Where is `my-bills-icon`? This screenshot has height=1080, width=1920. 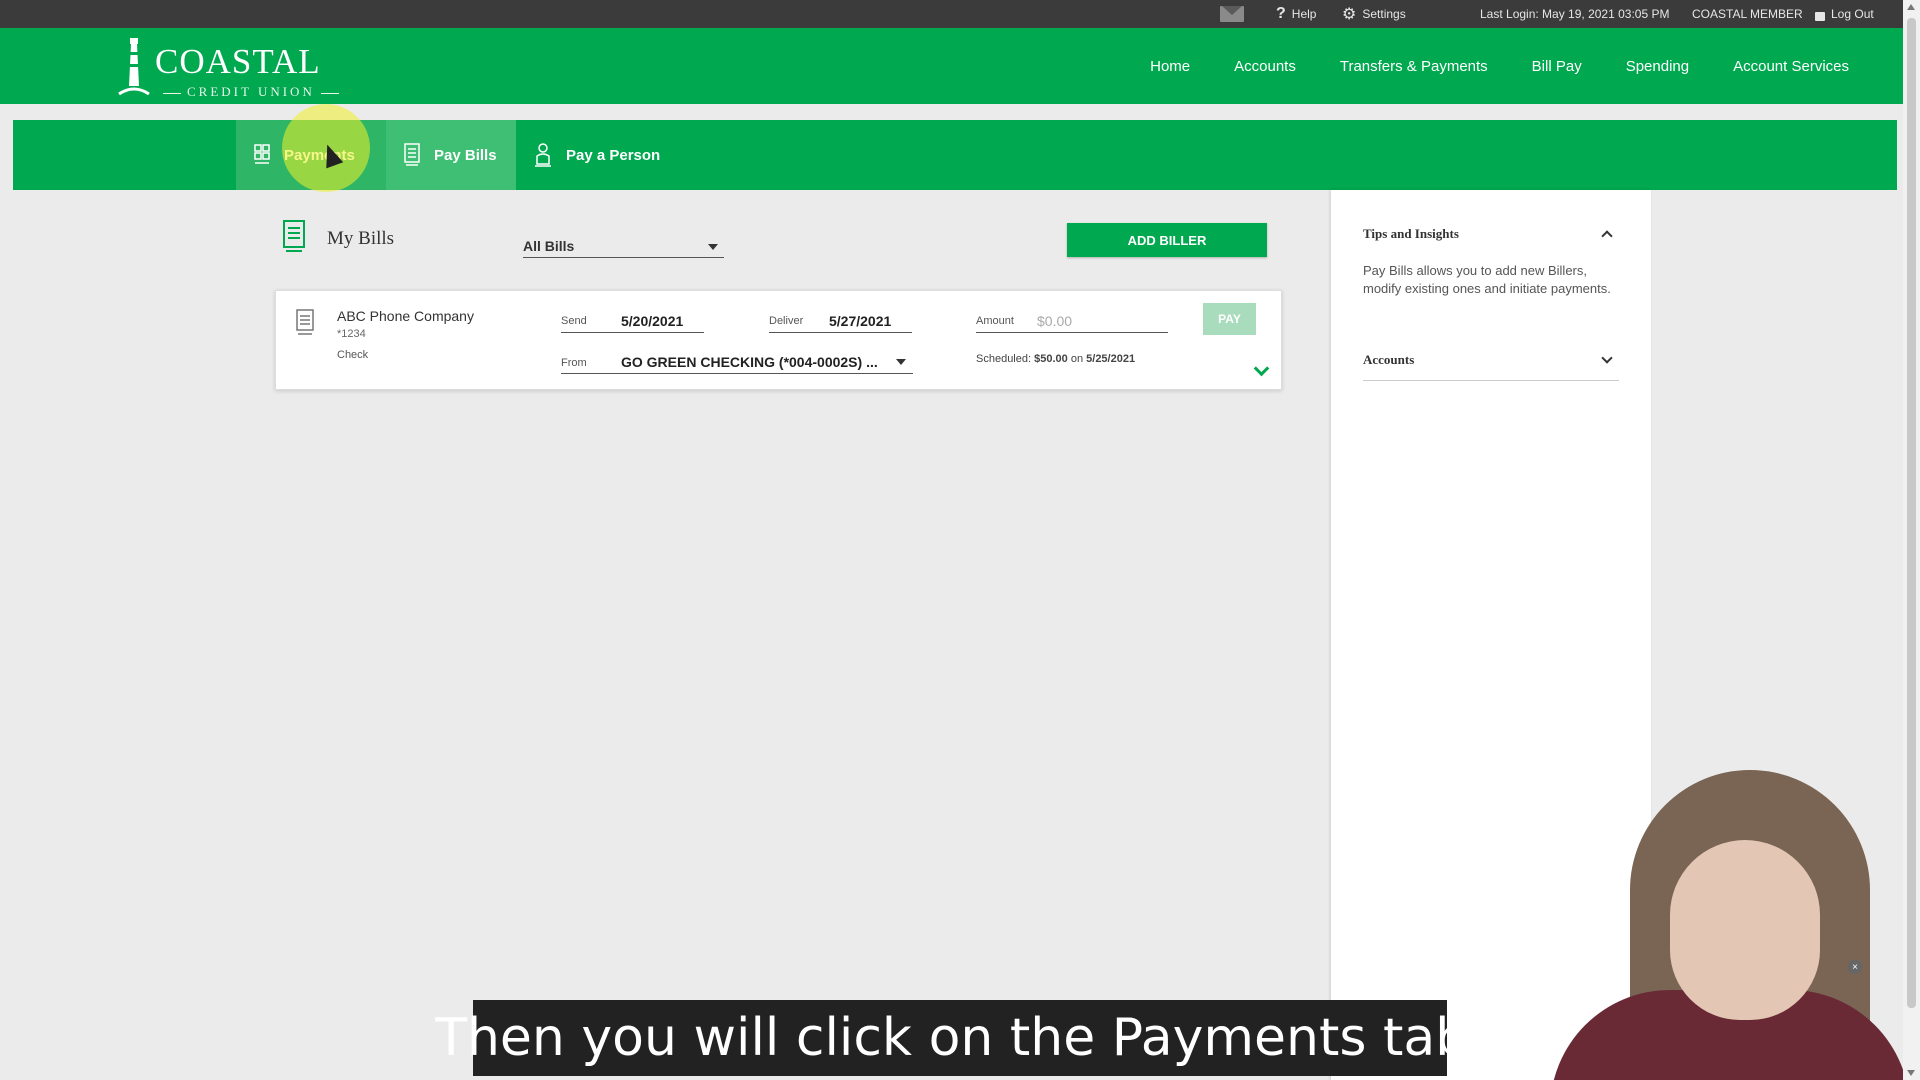
my-bills-icon is located at coordinates (294, 236).